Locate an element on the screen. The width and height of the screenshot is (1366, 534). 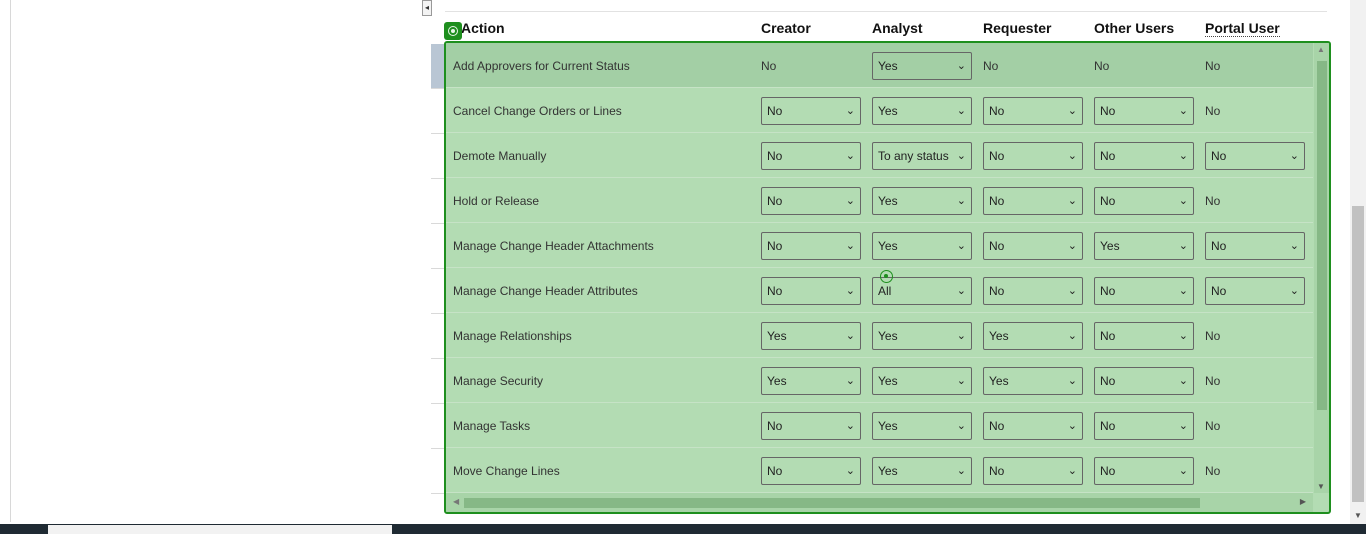
column-header-other-users: Other Users is located at coordinates (1134, 28).